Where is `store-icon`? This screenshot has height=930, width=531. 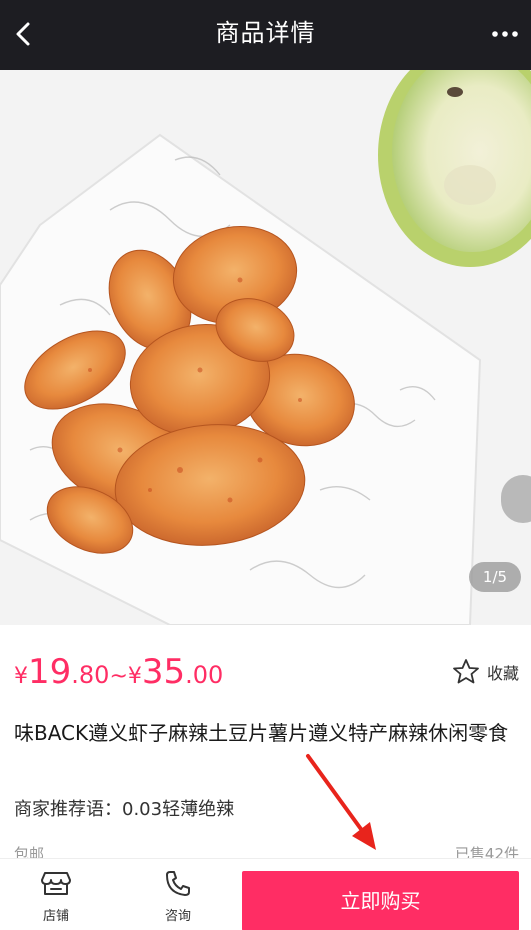 store-icon is located at coordinates (56, 883).